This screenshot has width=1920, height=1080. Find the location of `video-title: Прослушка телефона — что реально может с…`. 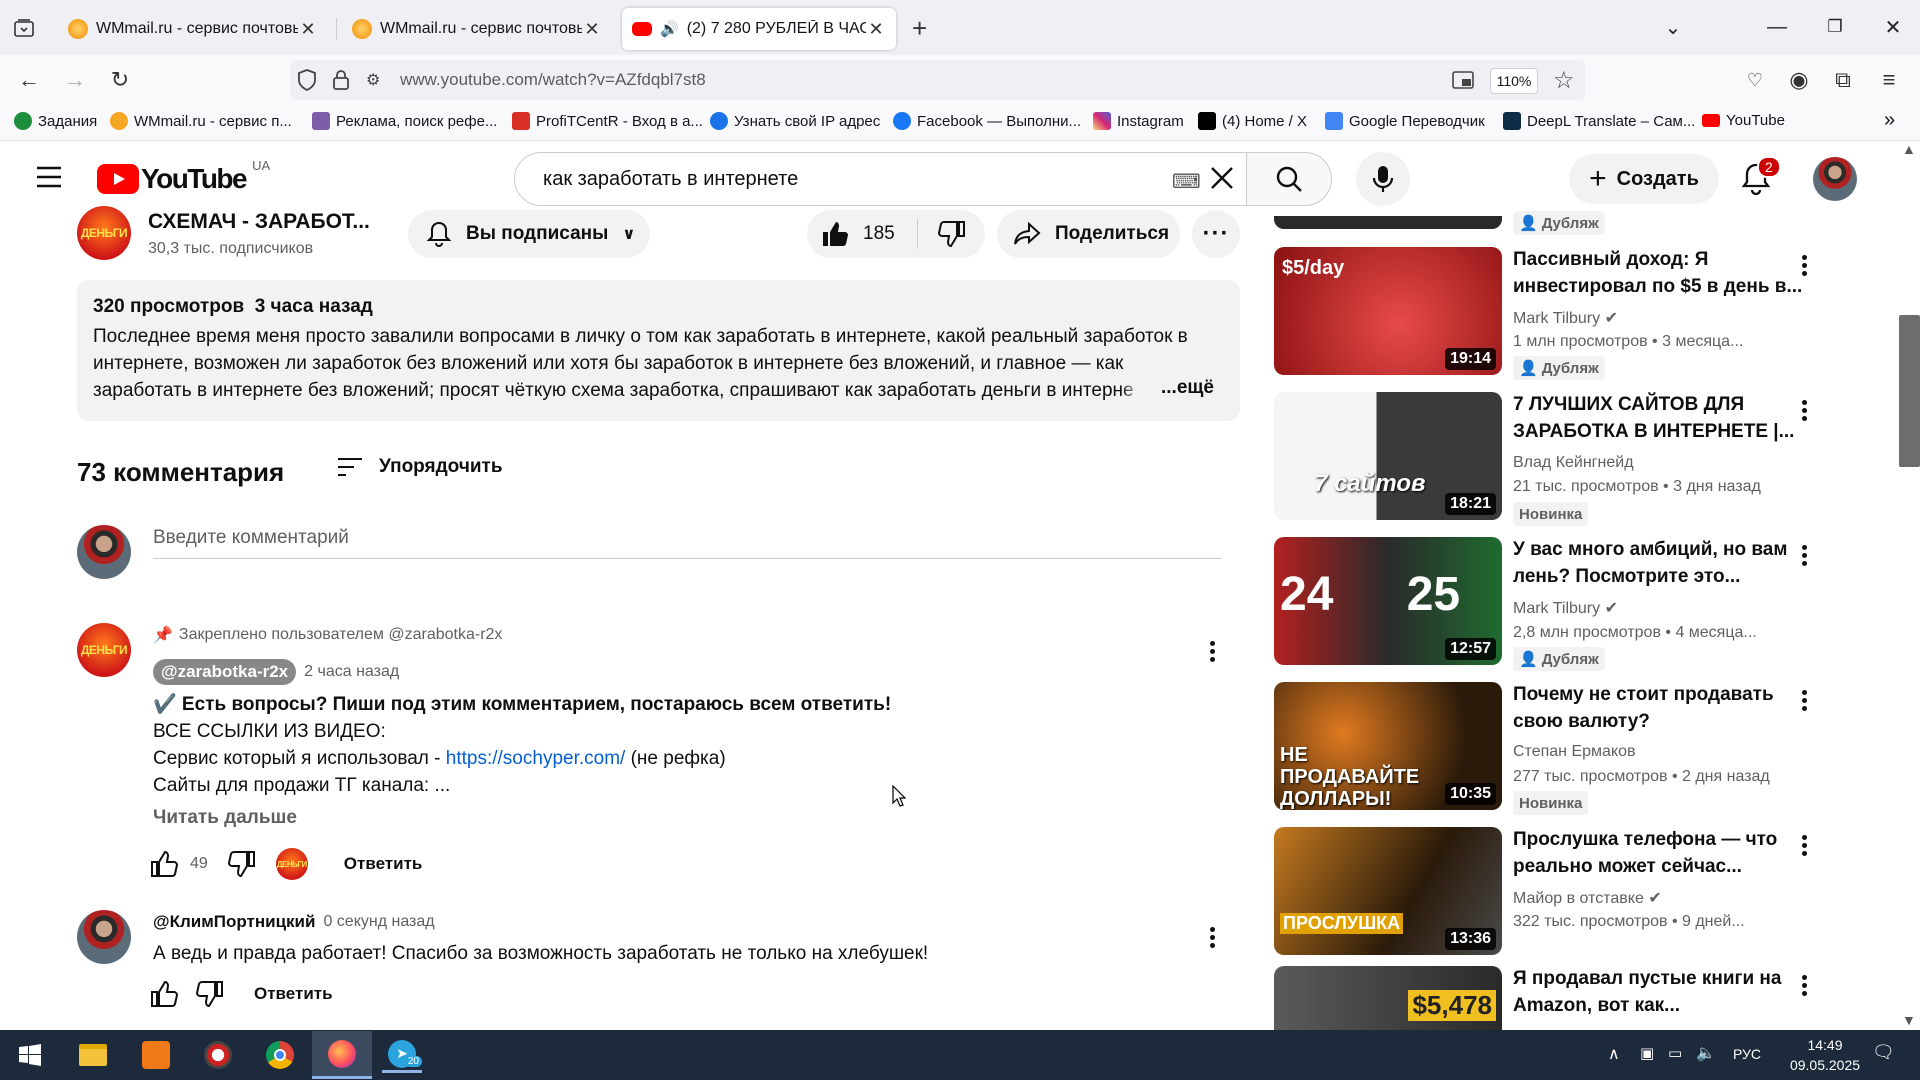

video-title: Прослушка телефона — что реально может с… is located at coordinates (1658, 853).